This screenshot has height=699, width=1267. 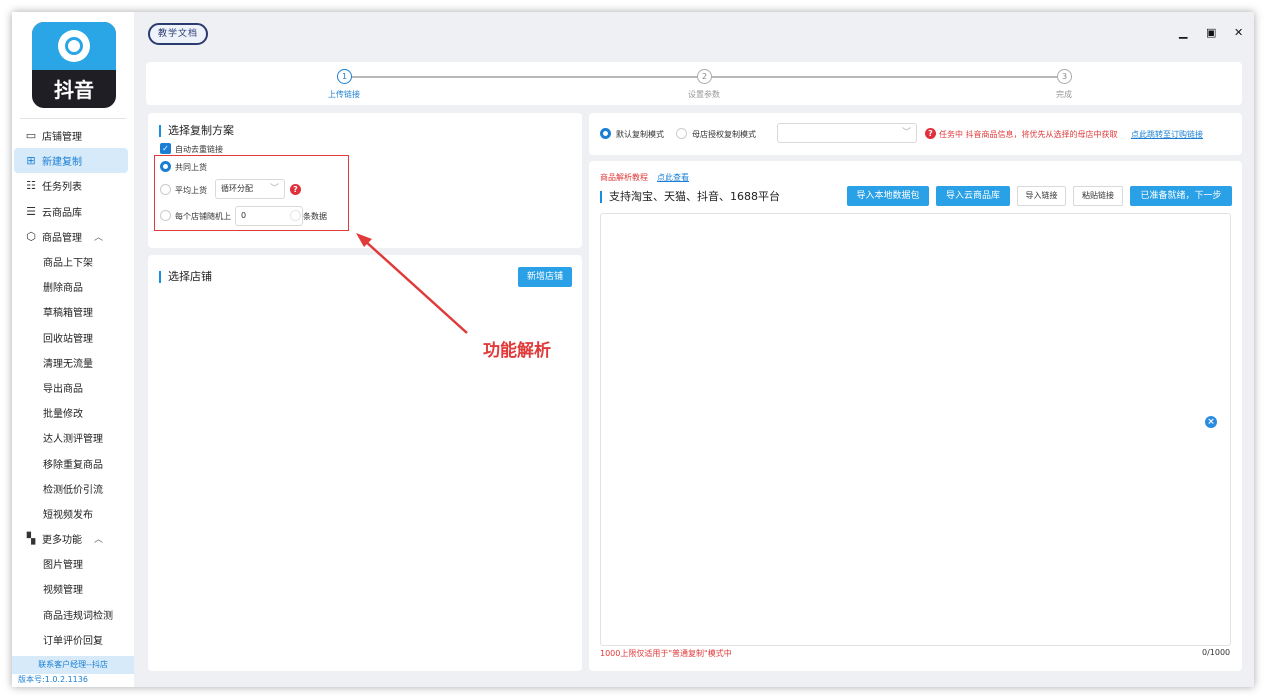 I want to click on import-cloud-library-button: 导入云商品库, so click(x=973, y=196).